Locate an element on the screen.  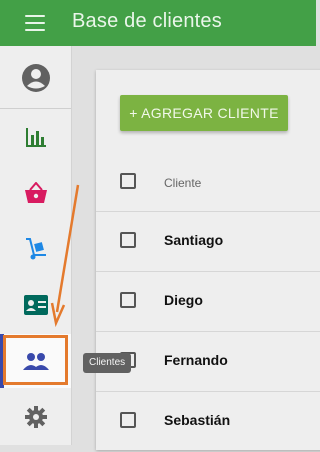
table-header-row: Cliente is located at coordinates (208, 182).